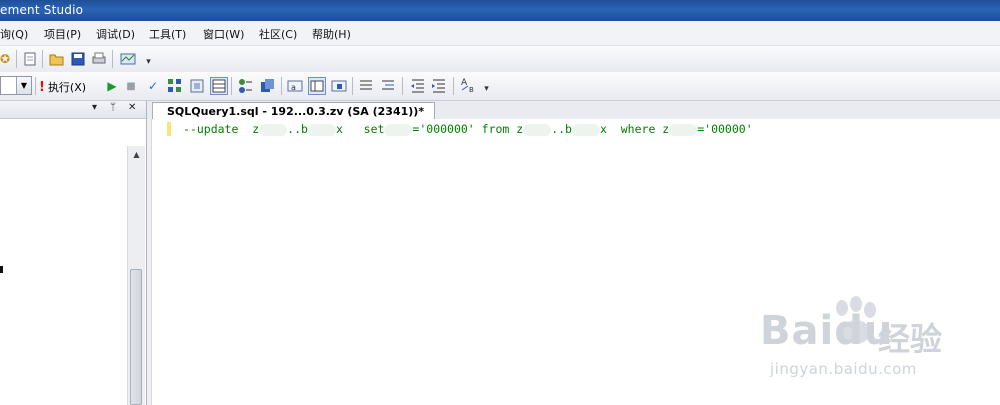 This screenshot has width=1000, height=405. What do you see at coordinates (221, 129) in the screenshot?
I see `code-part: --update z` at bounding box center [221, 129].